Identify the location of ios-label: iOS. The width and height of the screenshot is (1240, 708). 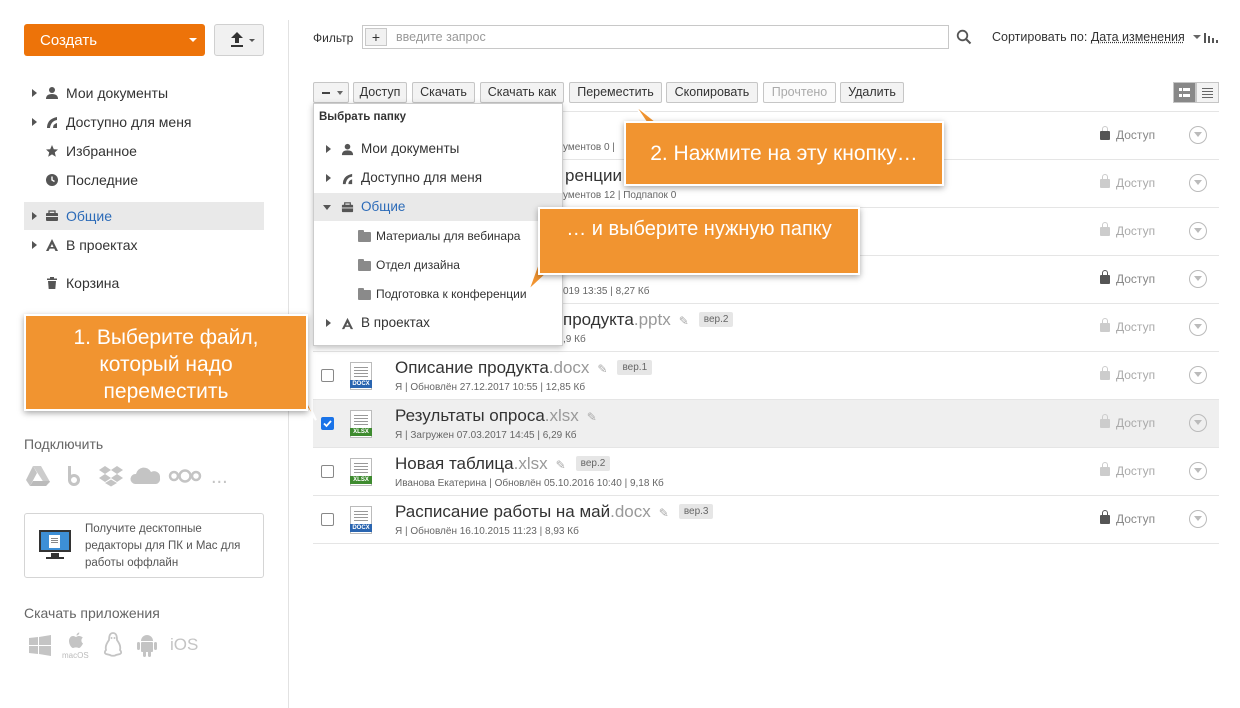
(184, 645).